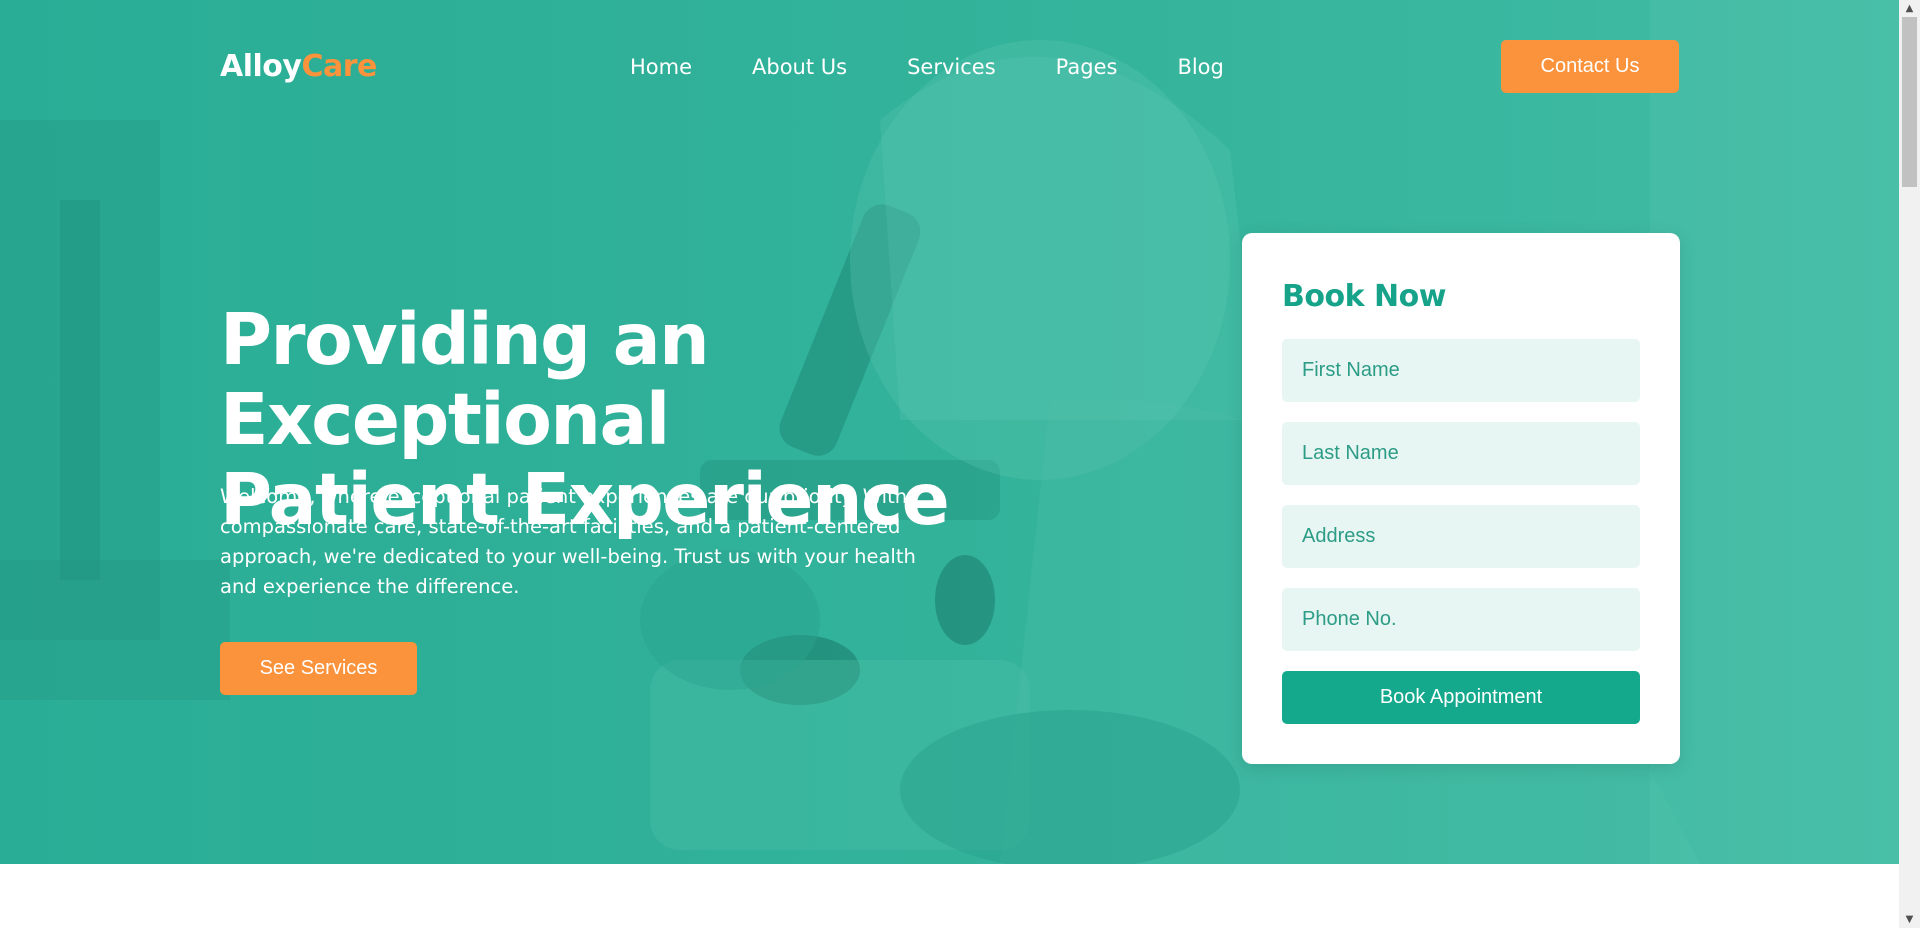 This screenshot has width=1920, height=928. What do you see at coordinates (339, 66) in the screenshot?
I see `brand-name-part2: Care` at bounding box center [339, 66].